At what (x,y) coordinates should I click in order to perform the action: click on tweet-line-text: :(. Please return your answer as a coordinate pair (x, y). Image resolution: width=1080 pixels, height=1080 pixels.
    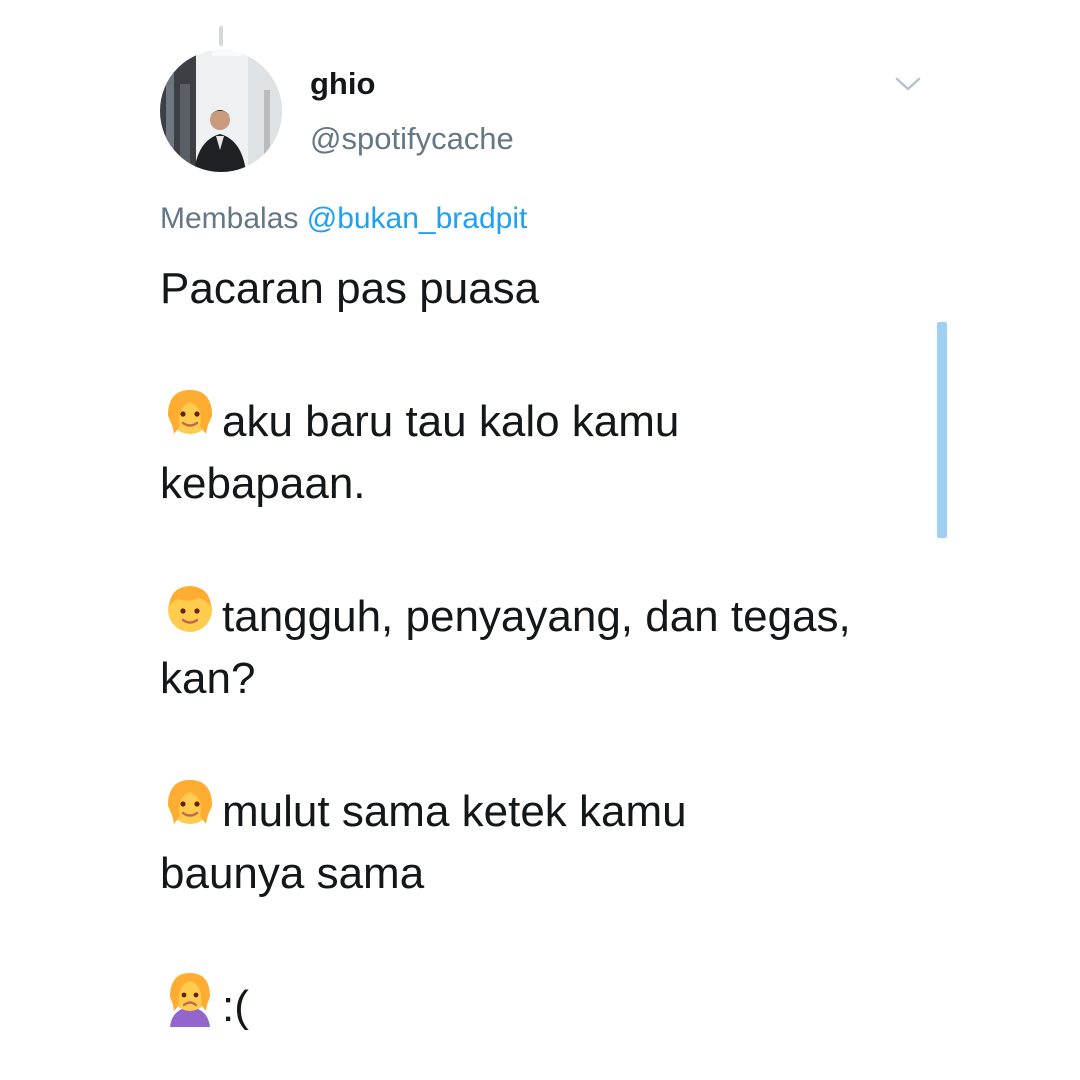
    Looking at the image, I should click on (235, 1006).